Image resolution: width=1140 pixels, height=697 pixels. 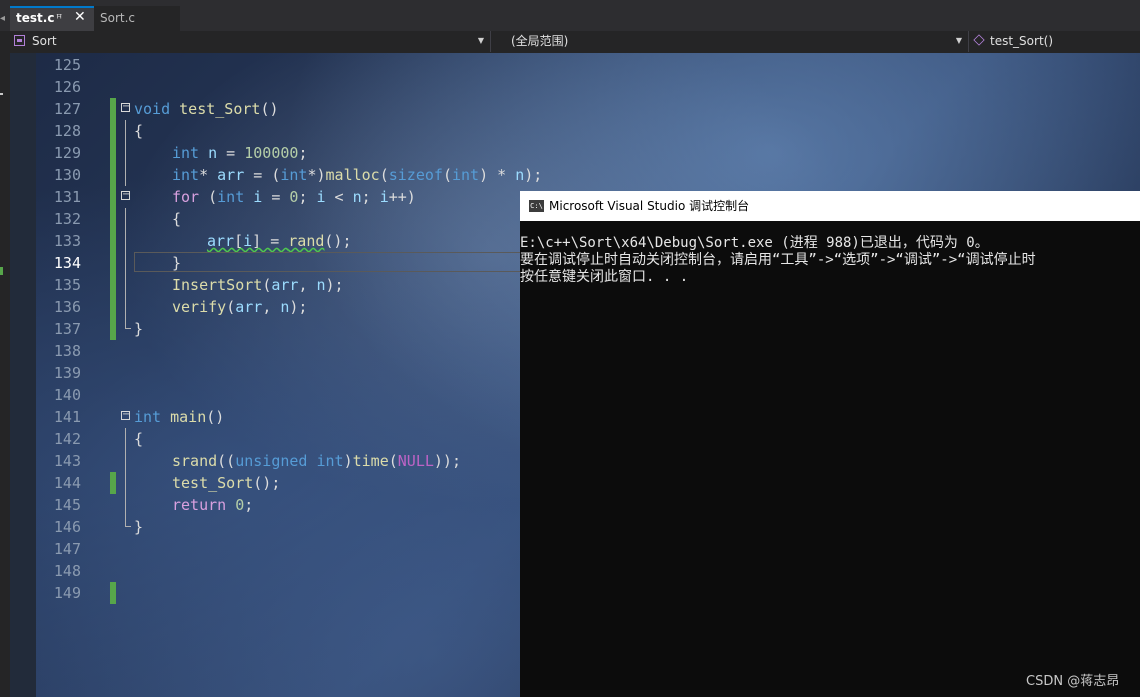 I want to click on line-number: 143, so click(x=67, y=461).